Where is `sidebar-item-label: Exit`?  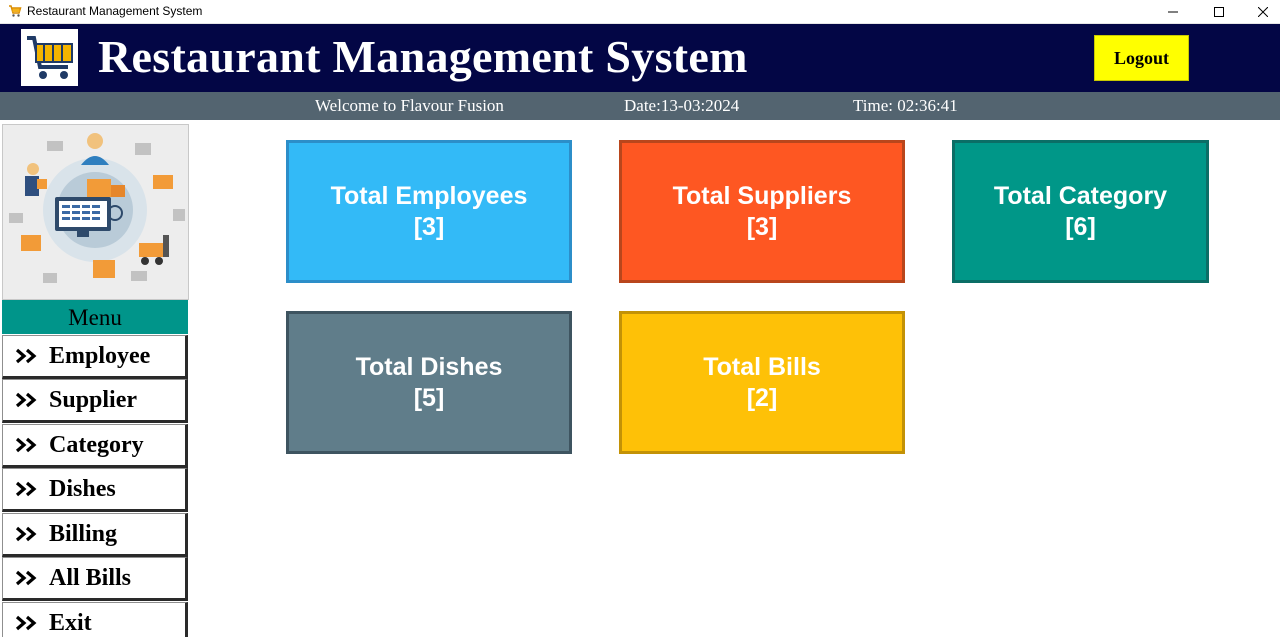
sidebar-item-label: Exit is located at coordinates (70, 622).